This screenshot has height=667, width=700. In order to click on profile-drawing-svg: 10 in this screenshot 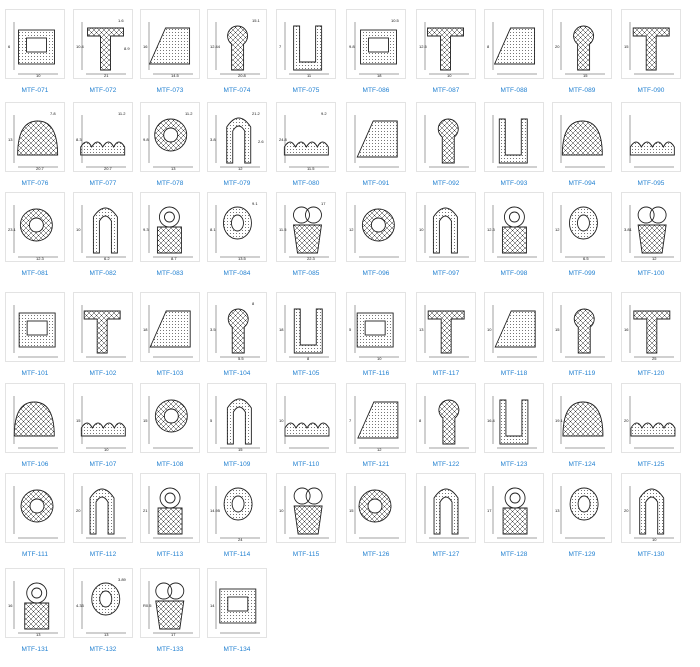, I will do `click(512, 331)`.